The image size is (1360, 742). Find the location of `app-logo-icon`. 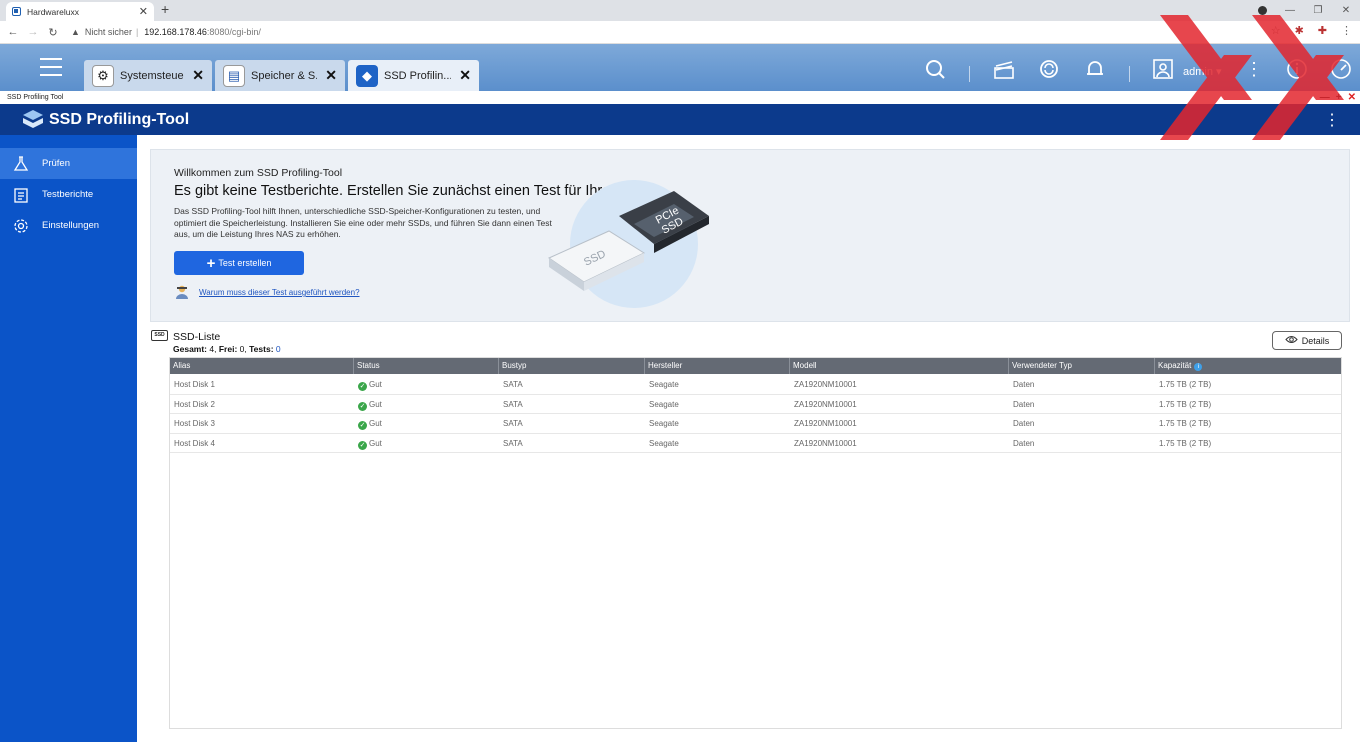

app-logo-icon is located at coordinates (33, 119).